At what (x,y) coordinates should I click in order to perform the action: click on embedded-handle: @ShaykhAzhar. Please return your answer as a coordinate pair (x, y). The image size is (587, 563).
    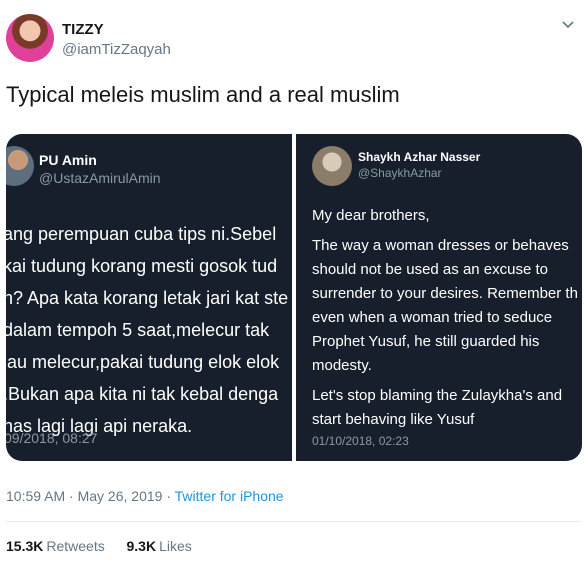
    Looking at the image, I should click on (400, 173).